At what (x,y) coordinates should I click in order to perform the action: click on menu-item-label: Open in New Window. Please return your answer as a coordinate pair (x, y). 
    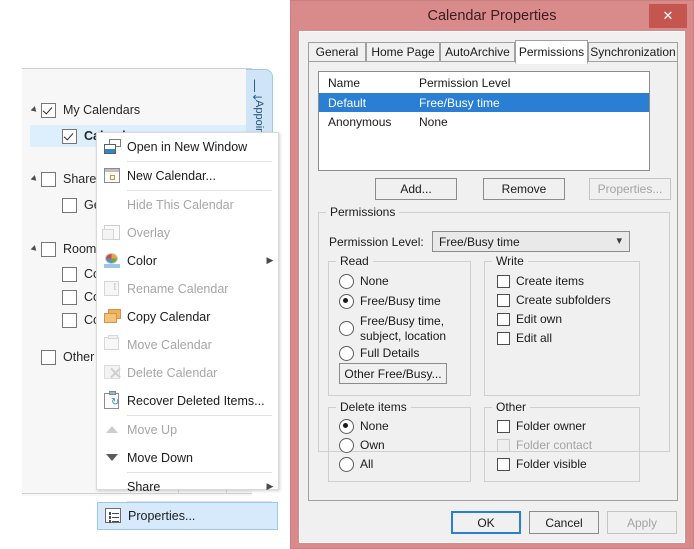
    Looking at the image, I should click on (187, 147).